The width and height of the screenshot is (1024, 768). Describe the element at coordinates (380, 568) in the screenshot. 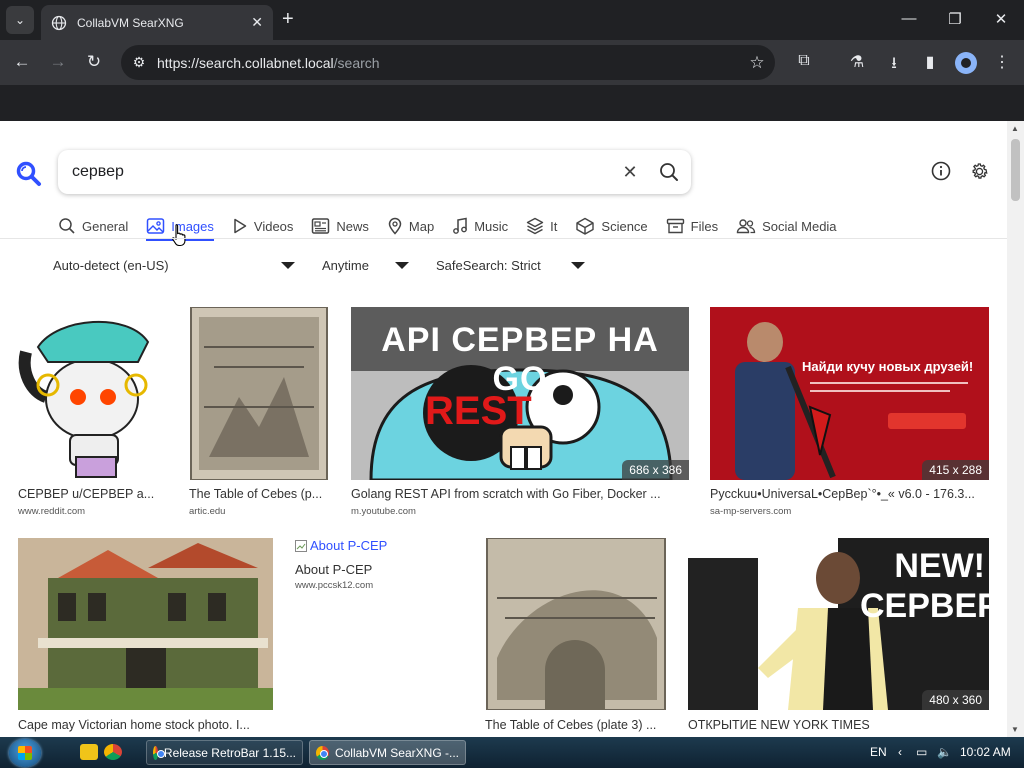

I see `image-result: About P-CEP About P-CEP www.pccsk12.com` at that location.